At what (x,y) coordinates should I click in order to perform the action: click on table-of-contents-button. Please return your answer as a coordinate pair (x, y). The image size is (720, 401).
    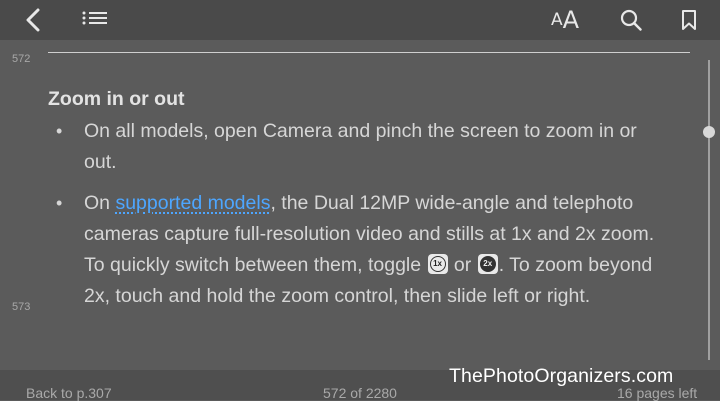
    Looking at the image, I should click on (95, 20).